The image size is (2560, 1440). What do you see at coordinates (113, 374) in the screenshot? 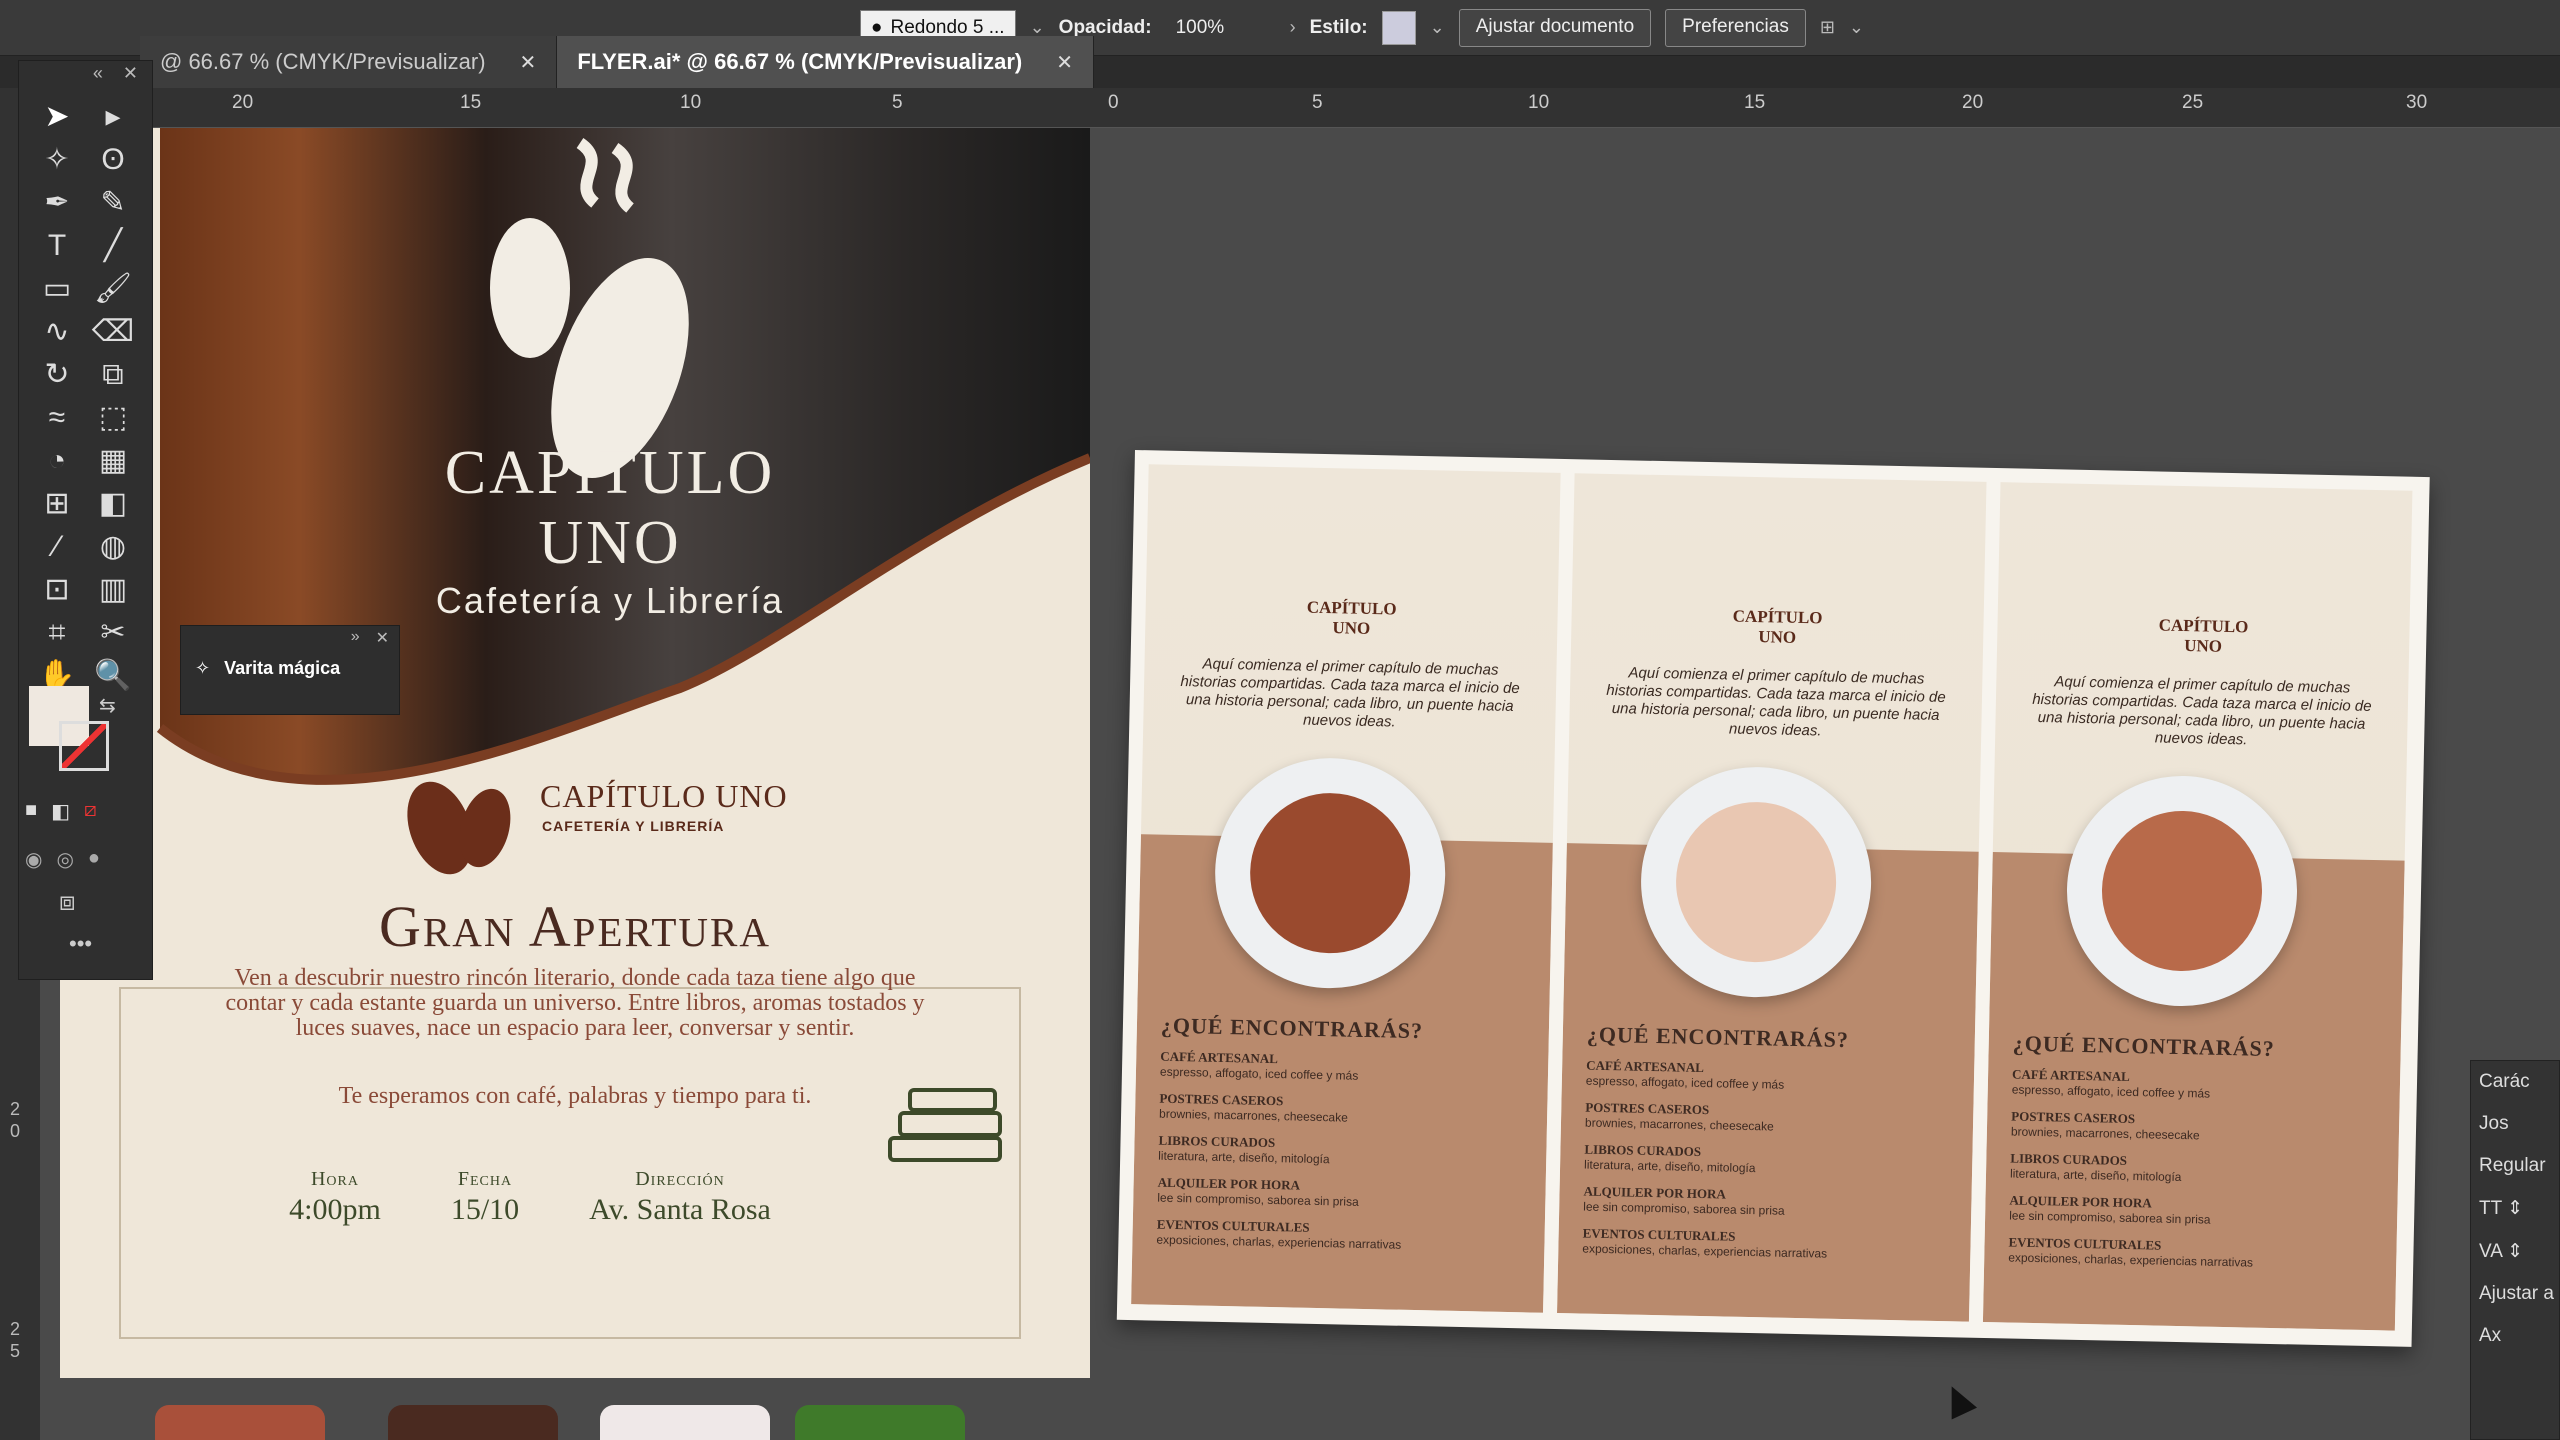
I see `scale-tool-icon: ⧉` at bounding box center [113, 374].